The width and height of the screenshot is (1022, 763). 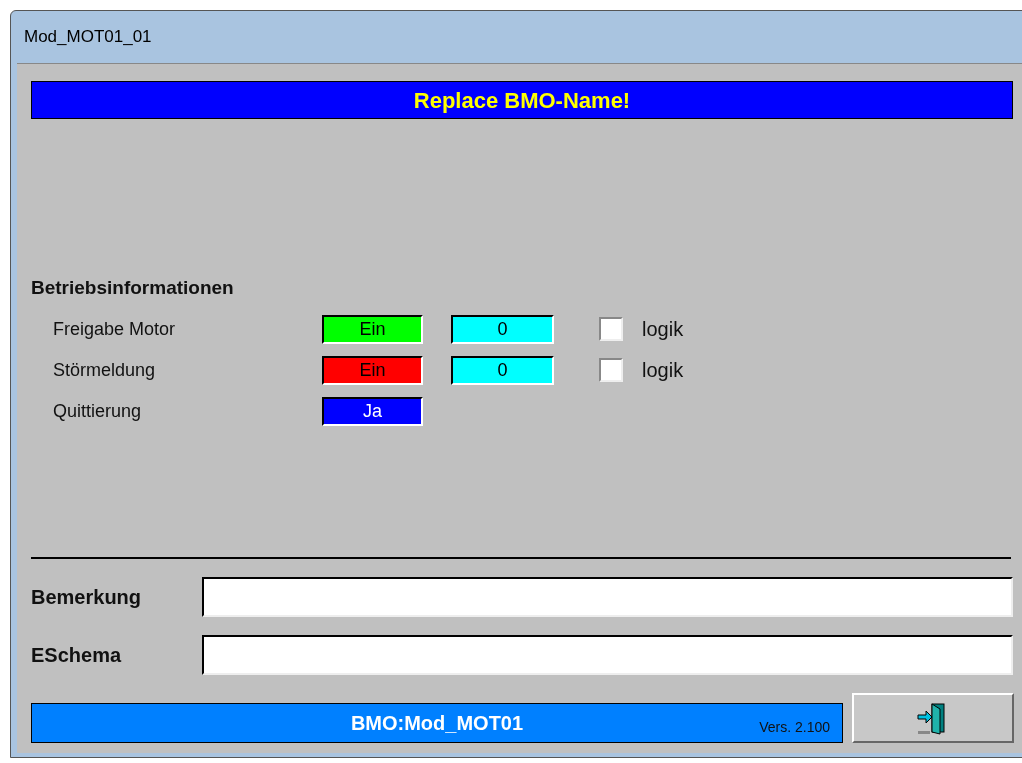 What do you see at coordinates (794, 727) in the screenshot?
I see `version-label: Vers. 2.100` at bounding box center [794, 727].